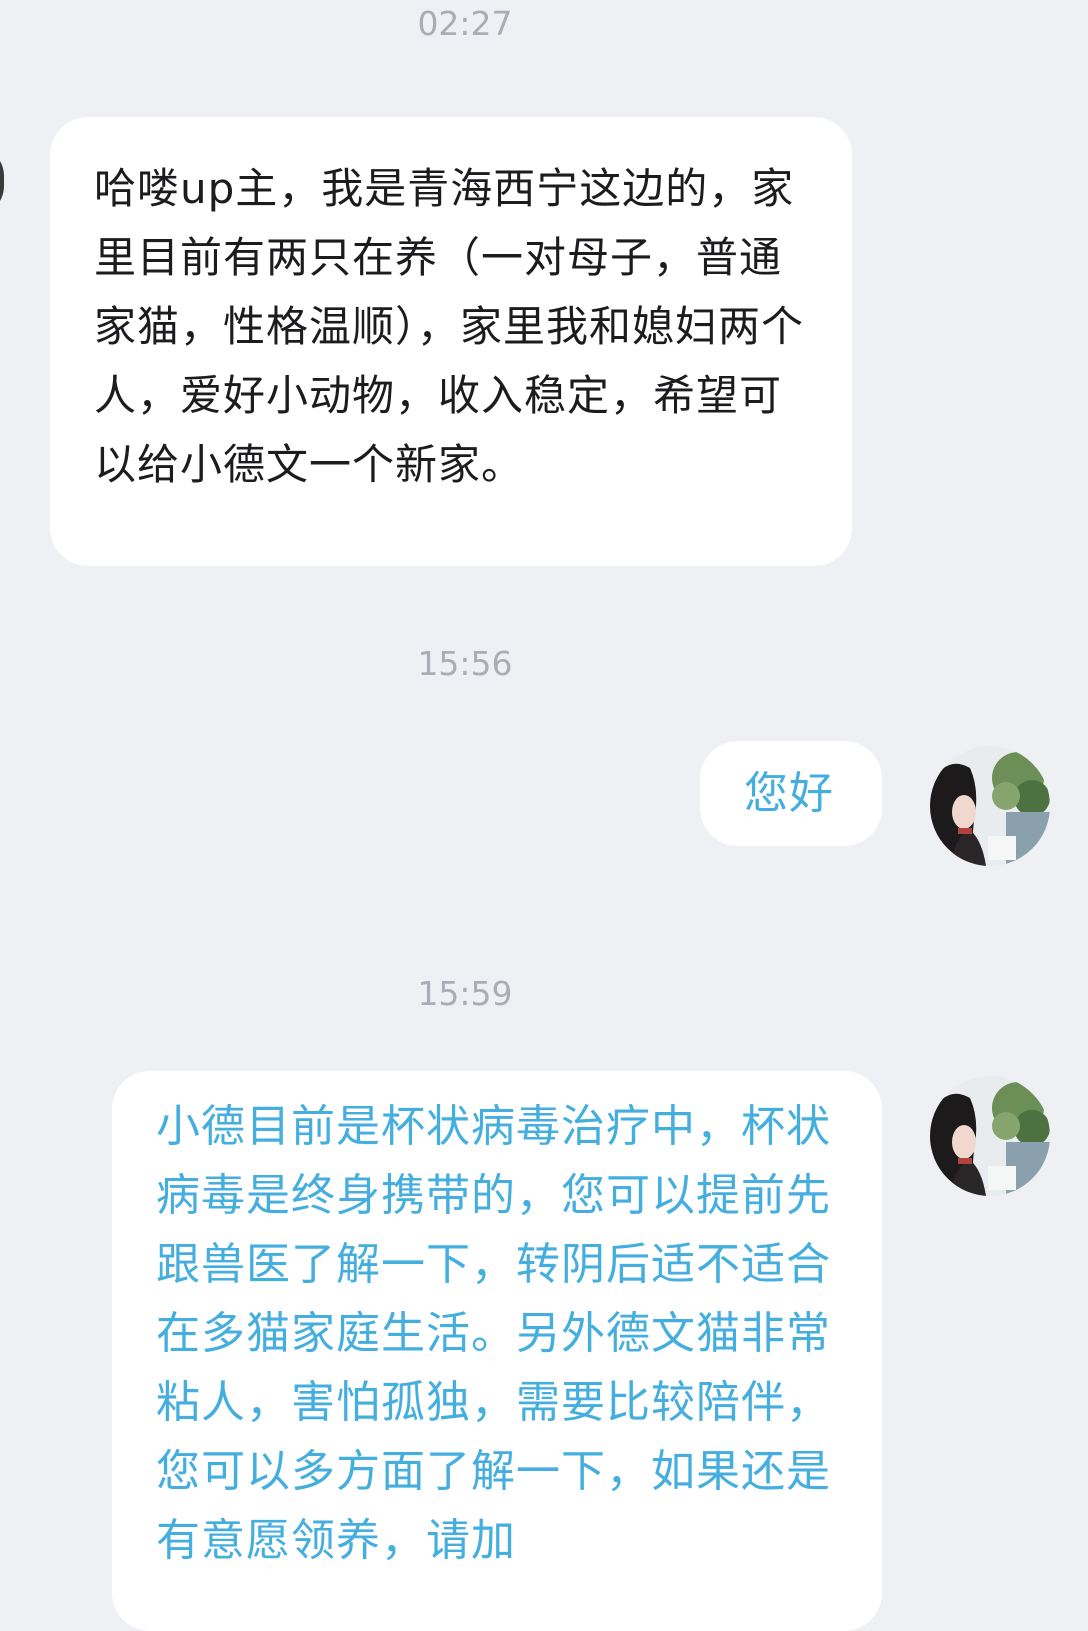 The width and height of the screenshot is (1088, 1631). I want to click on message-timestamp: 15:59, so click(465, 993).